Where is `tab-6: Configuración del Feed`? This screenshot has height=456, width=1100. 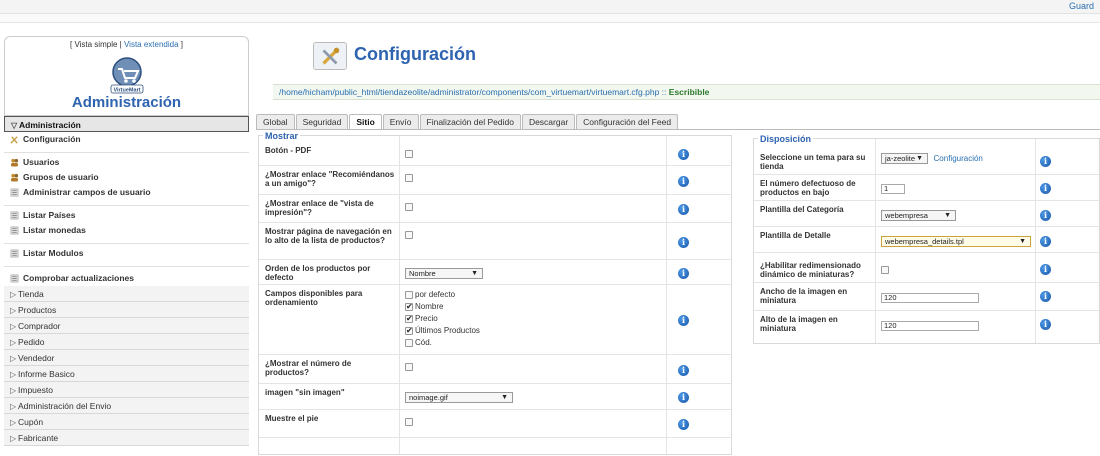 tab-6: Configuración del Feed is located at coordinates (627, 121).